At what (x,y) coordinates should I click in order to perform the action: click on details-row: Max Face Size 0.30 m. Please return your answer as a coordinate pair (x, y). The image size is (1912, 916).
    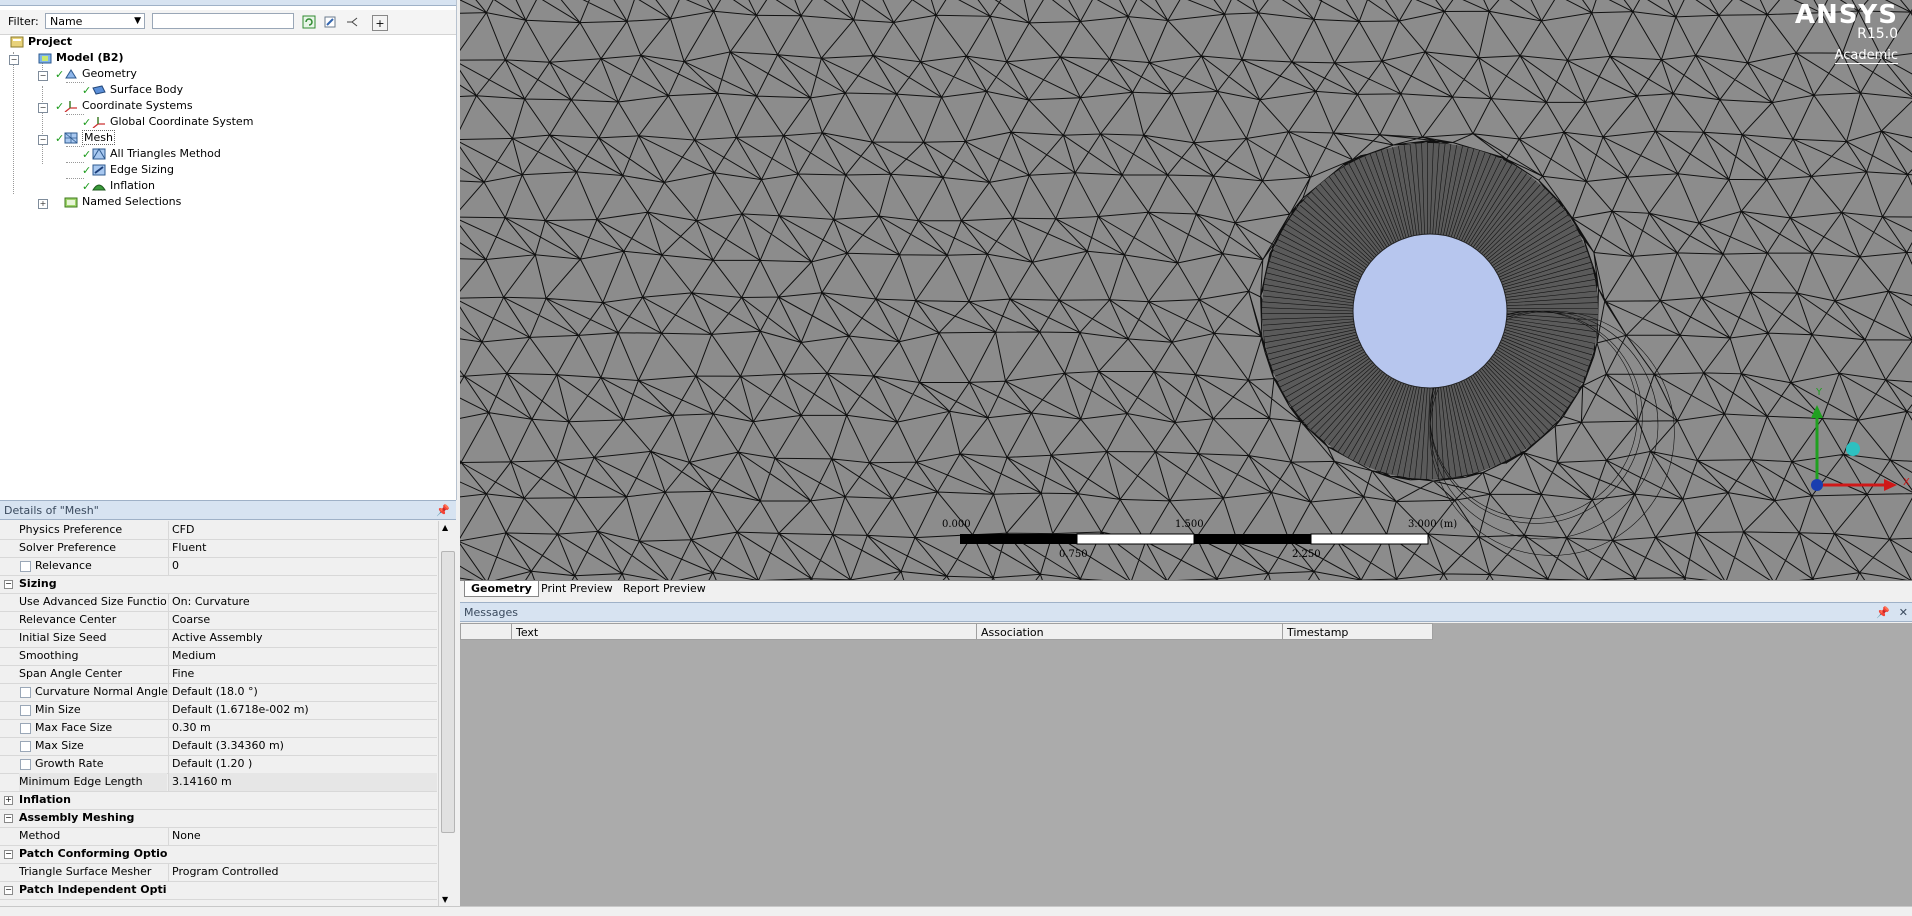
    Looking at the image, I should click on (218, 728).